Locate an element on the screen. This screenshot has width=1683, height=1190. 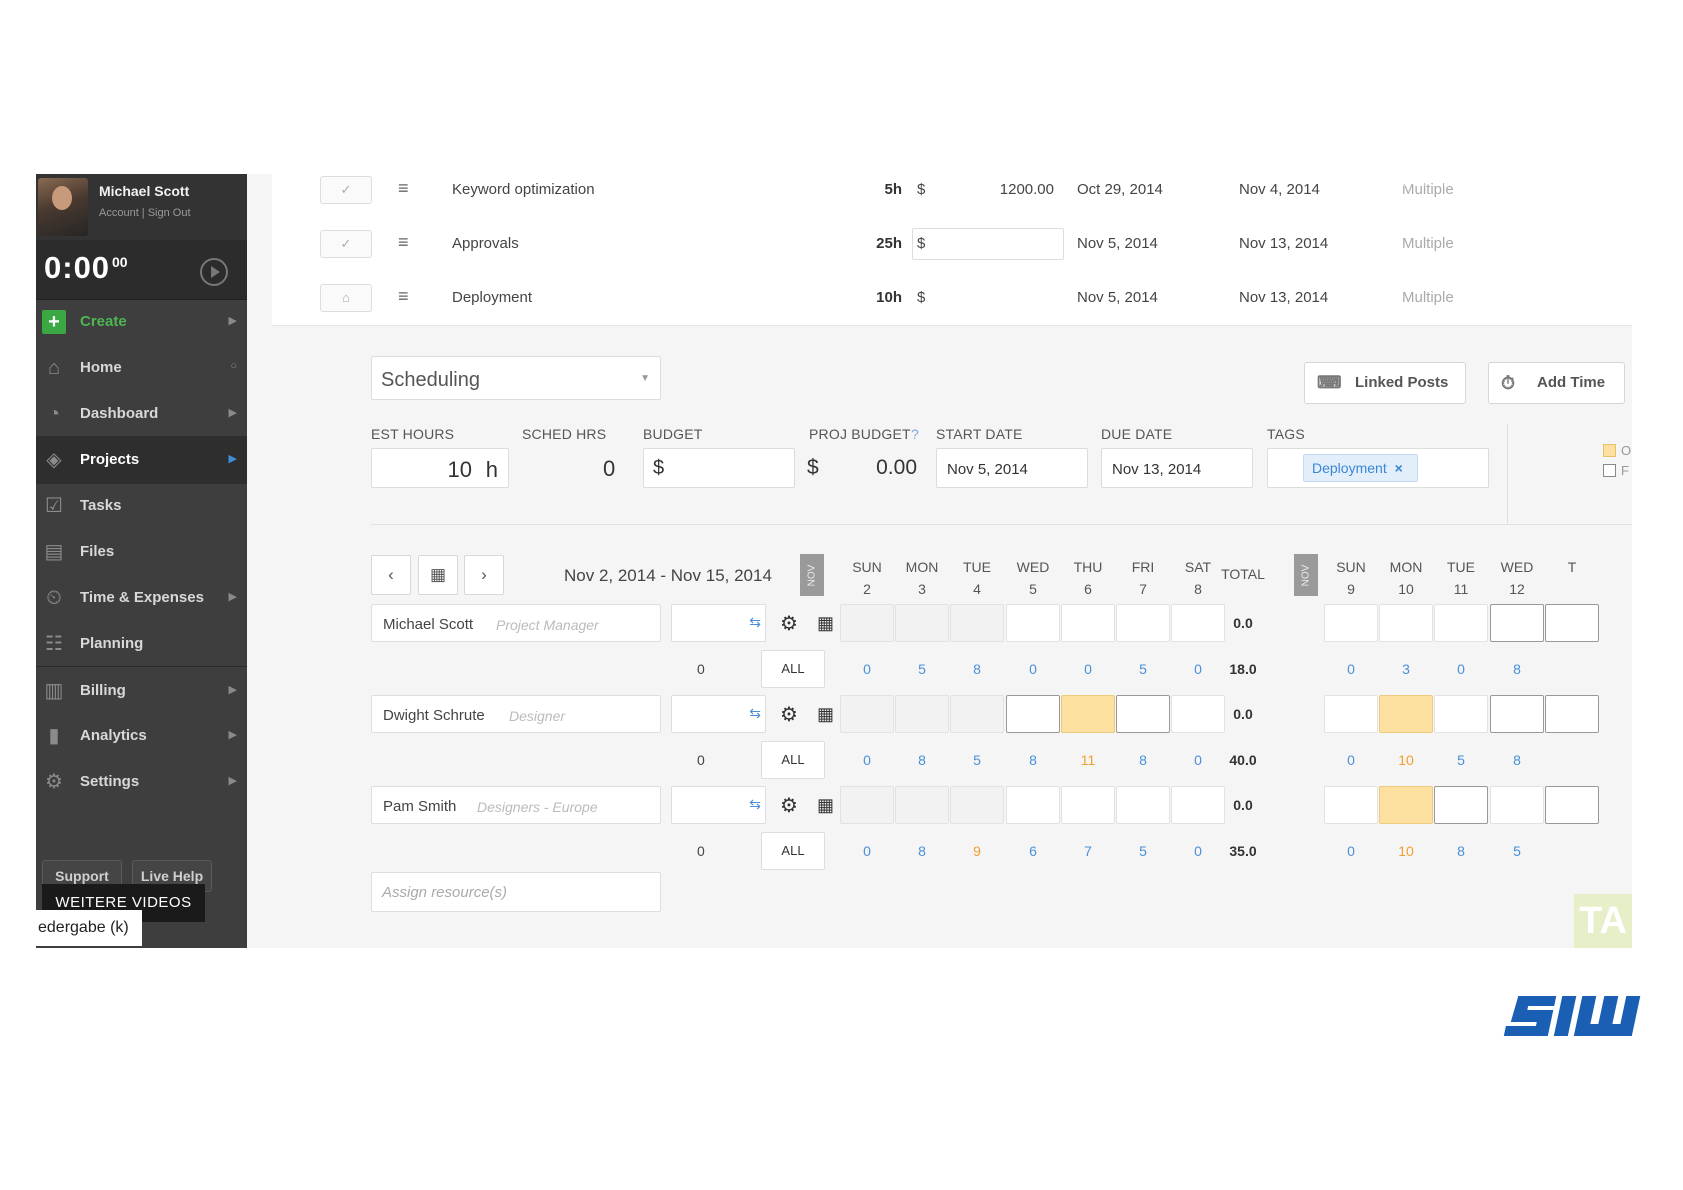
watch-later-overlay: Später ansehen is located at coordinates (1386, 183).